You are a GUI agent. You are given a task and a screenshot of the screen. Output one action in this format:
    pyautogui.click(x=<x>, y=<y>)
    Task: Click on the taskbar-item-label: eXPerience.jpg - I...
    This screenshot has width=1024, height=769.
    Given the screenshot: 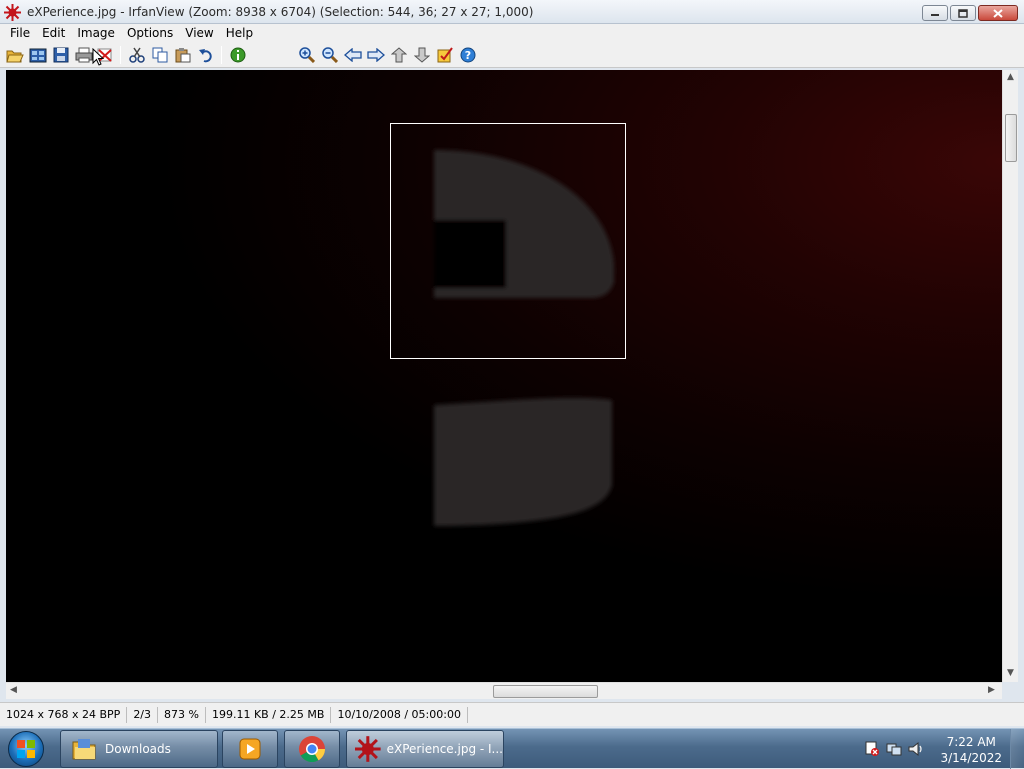 What is the action you would take?
    pyautogui.click(x=444, y=749)
    